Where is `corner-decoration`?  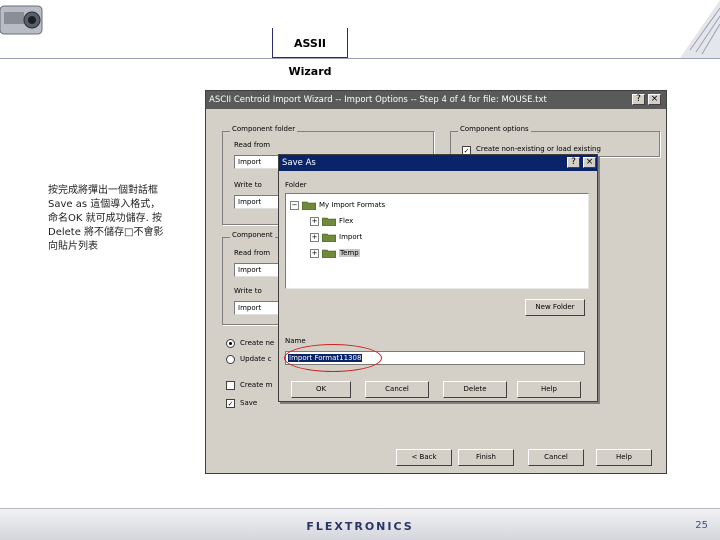
corner-decoration is located at coordinates (690, 29).